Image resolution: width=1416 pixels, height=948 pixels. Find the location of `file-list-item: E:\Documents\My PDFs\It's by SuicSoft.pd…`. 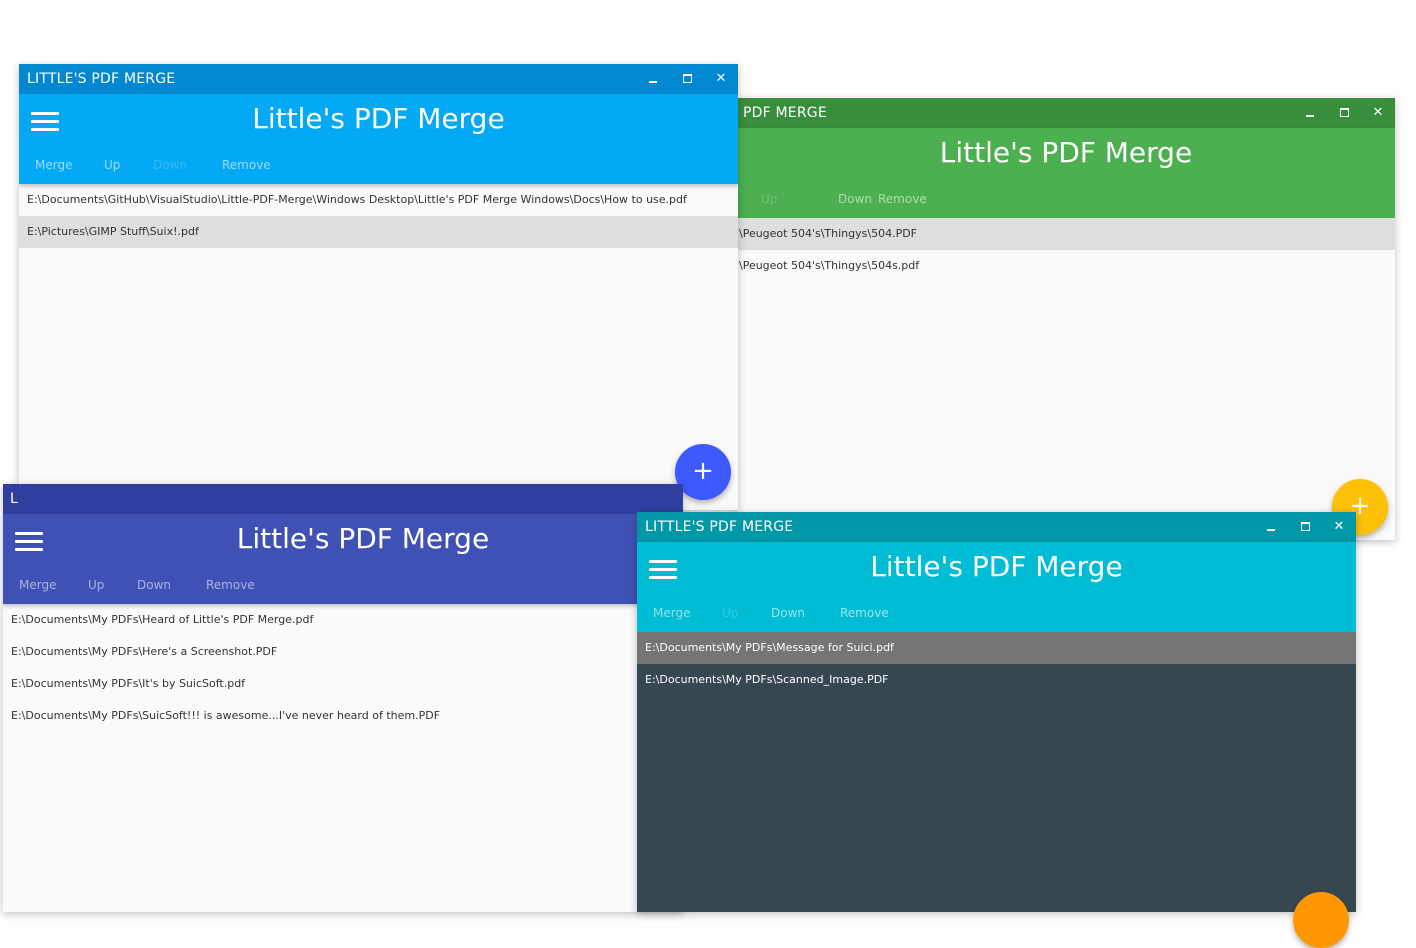

file-list-item: E:\Documents\My PDFs\It's by SuicSoft.pd… is located at coordinates (343, 684).